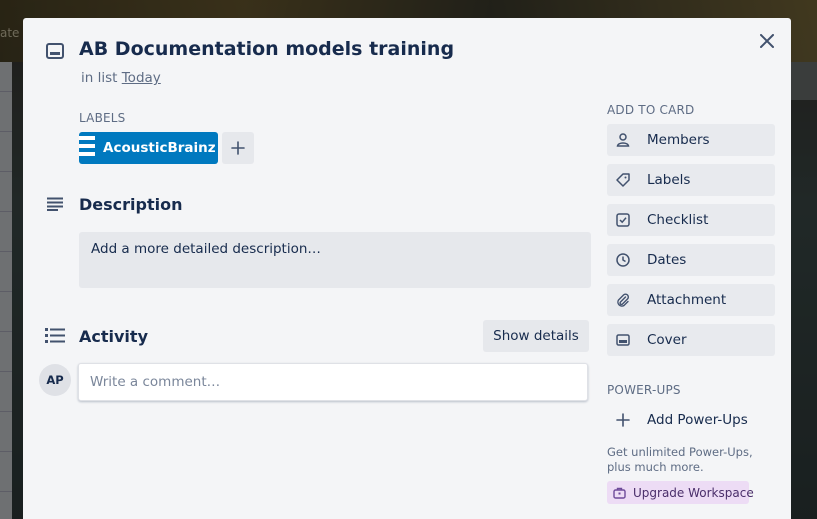 This screenshot has height=519, width=817. Describe the element at coordinates (623, 140) in the screenshot. I see `person-icon` at that location.